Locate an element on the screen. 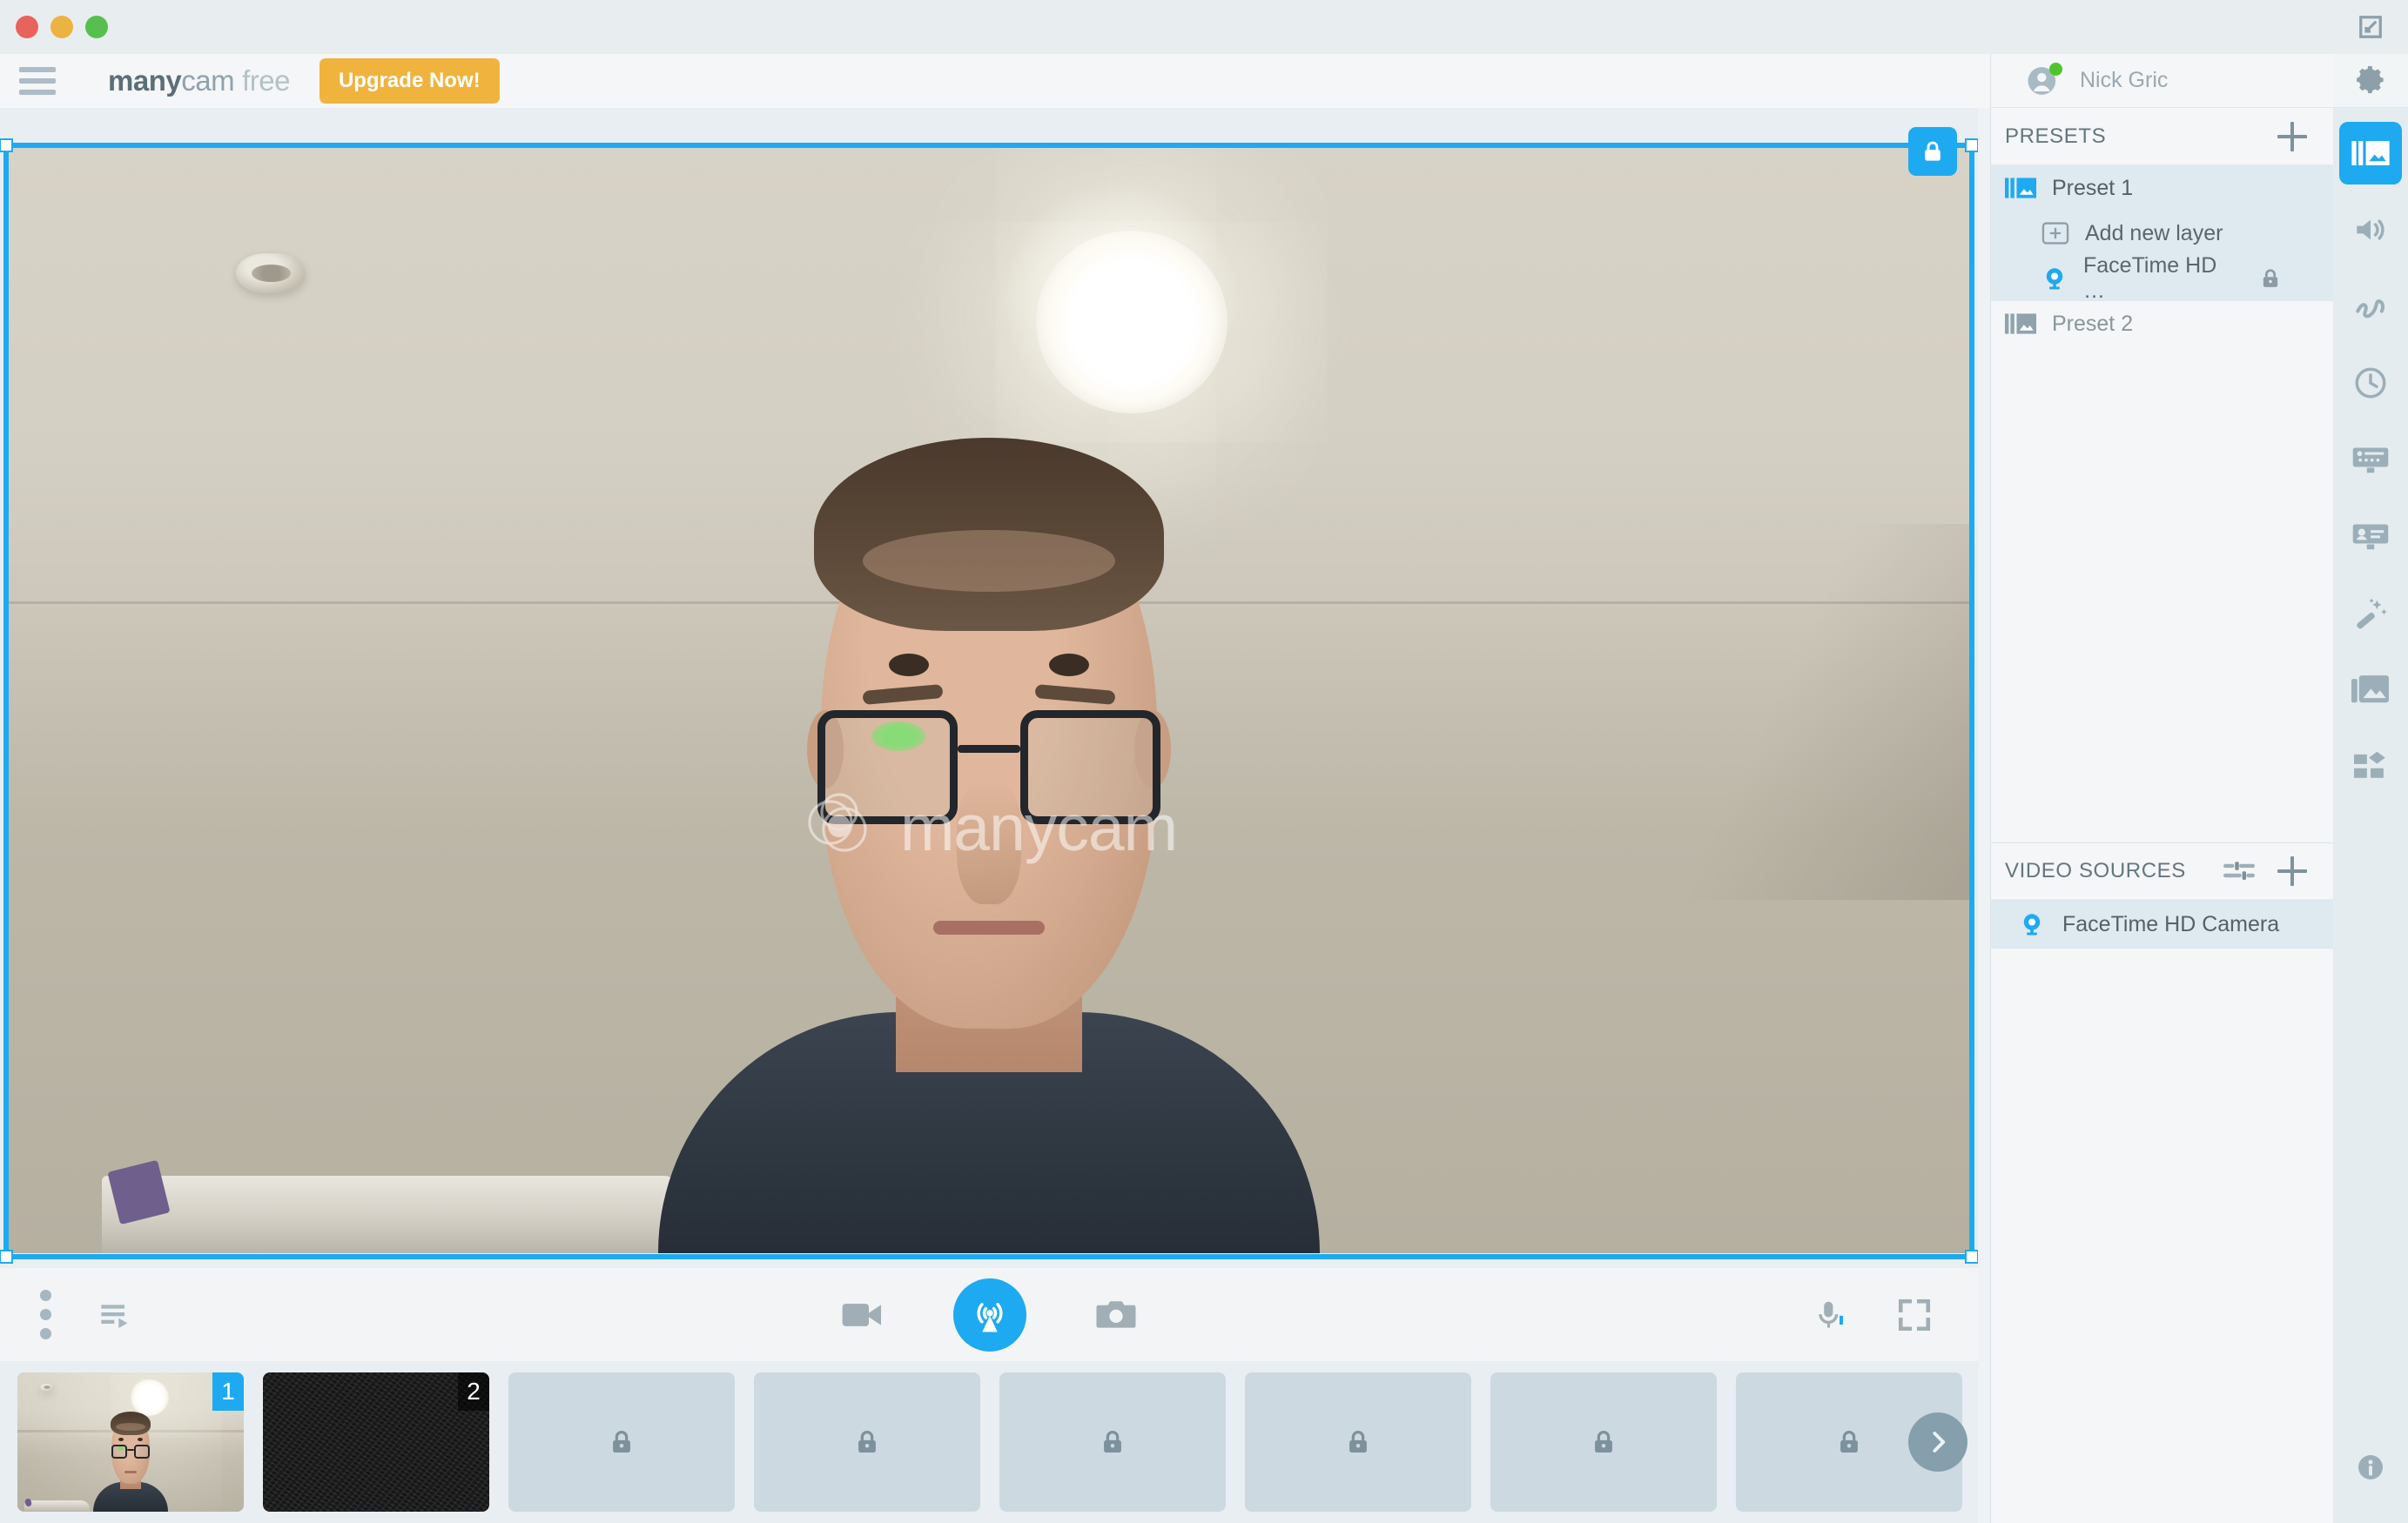 This screenshot has width=2408, height=1523. account-name: Nick Gric is located at coordinates (2124, 80).